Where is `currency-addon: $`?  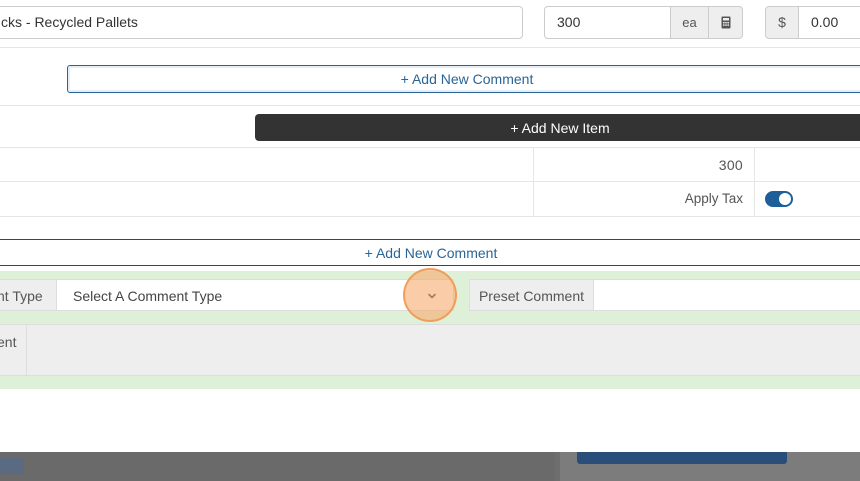
currency-addon: $ is located at coordinates (782, 22).